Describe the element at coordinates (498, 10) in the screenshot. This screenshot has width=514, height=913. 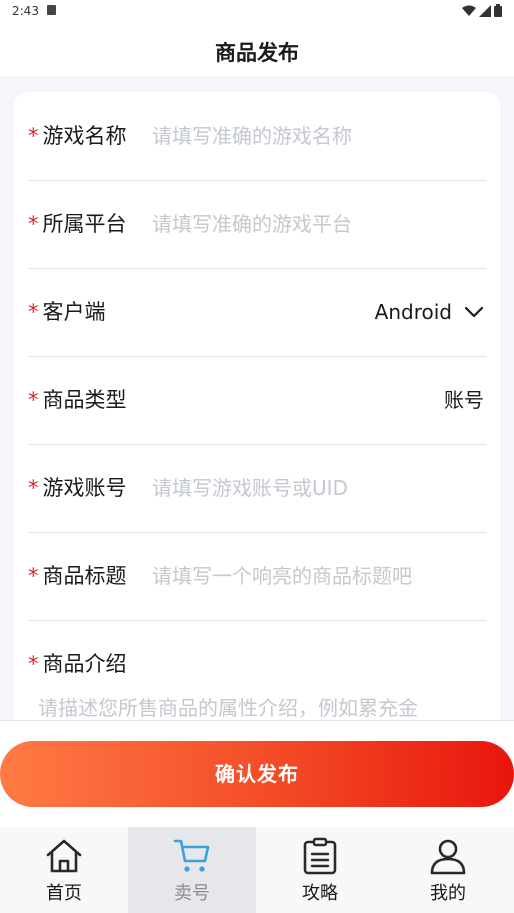
I see `battery-icon` at that location.